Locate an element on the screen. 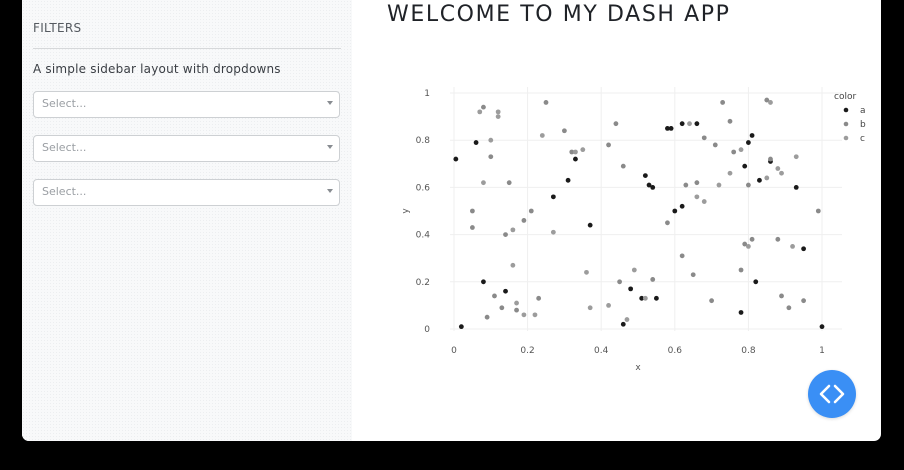  y-tick-label: 0.4 is located at coordinates (423, 236).